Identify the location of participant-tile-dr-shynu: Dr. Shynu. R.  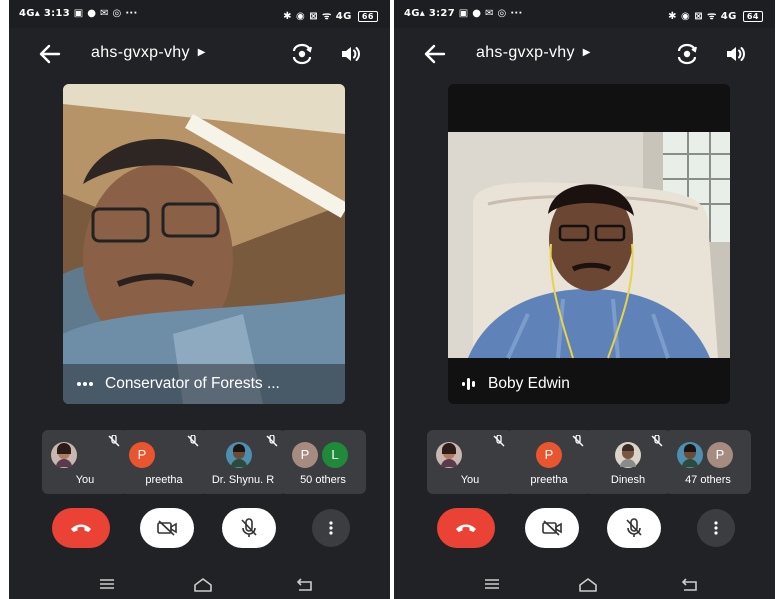
(243, 462).